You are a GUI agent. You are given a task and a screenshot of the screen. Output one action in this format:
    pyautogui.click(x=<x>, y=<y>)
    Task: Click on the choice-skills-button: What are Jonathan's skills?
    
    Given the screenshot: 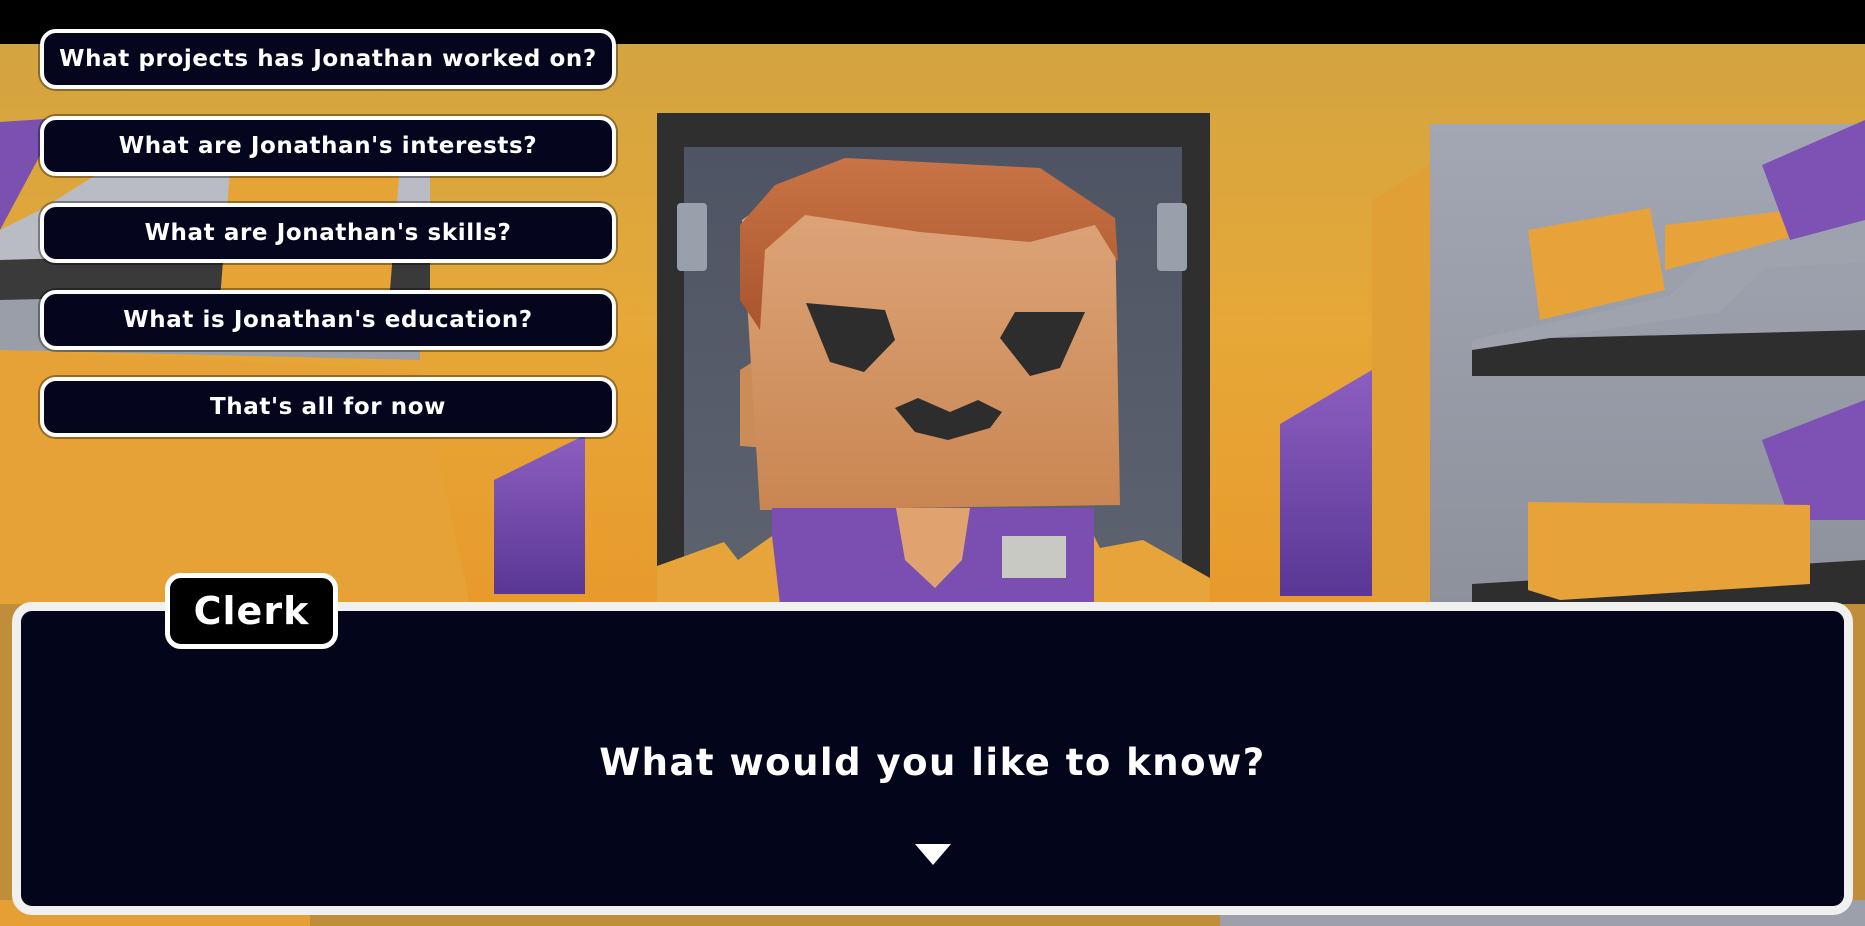 What is the action you would take?
    pyautogui.click(x=328, y=233)
    